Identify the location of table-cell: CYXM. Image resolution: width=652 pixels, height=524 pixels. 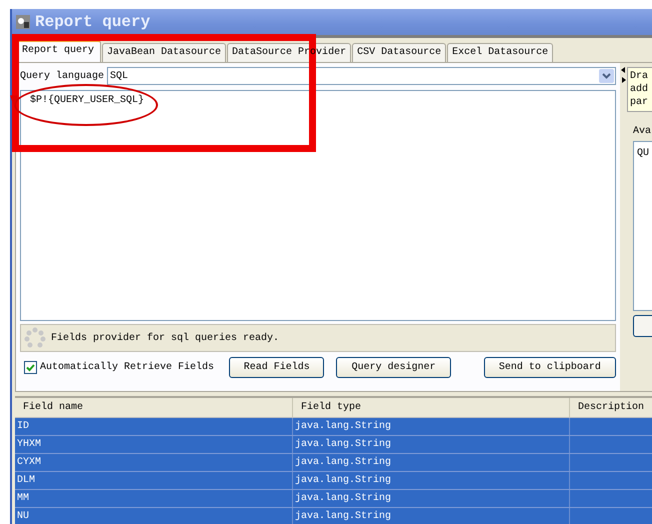
(29, 462).